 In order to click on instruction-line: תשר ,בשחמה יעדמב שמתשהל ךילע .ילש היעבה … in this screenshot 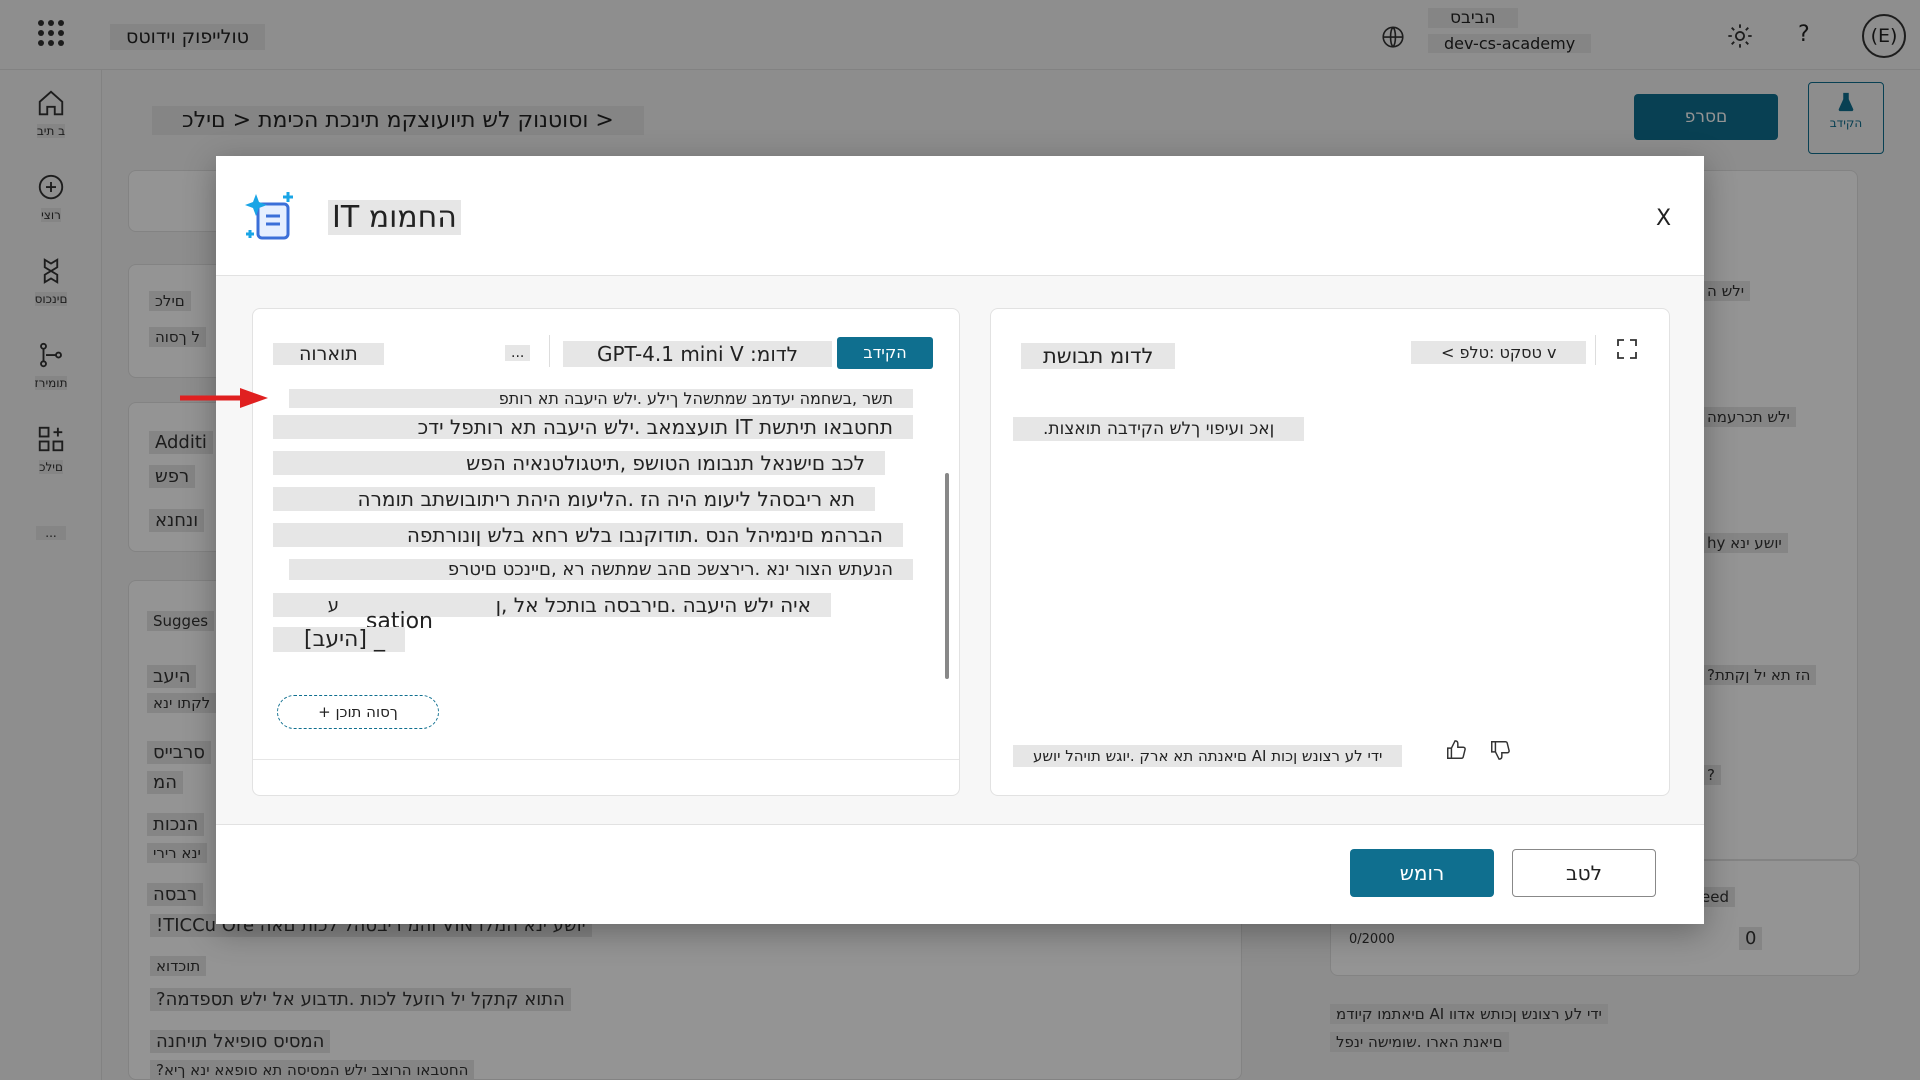, I will do `click(601, 398)`.